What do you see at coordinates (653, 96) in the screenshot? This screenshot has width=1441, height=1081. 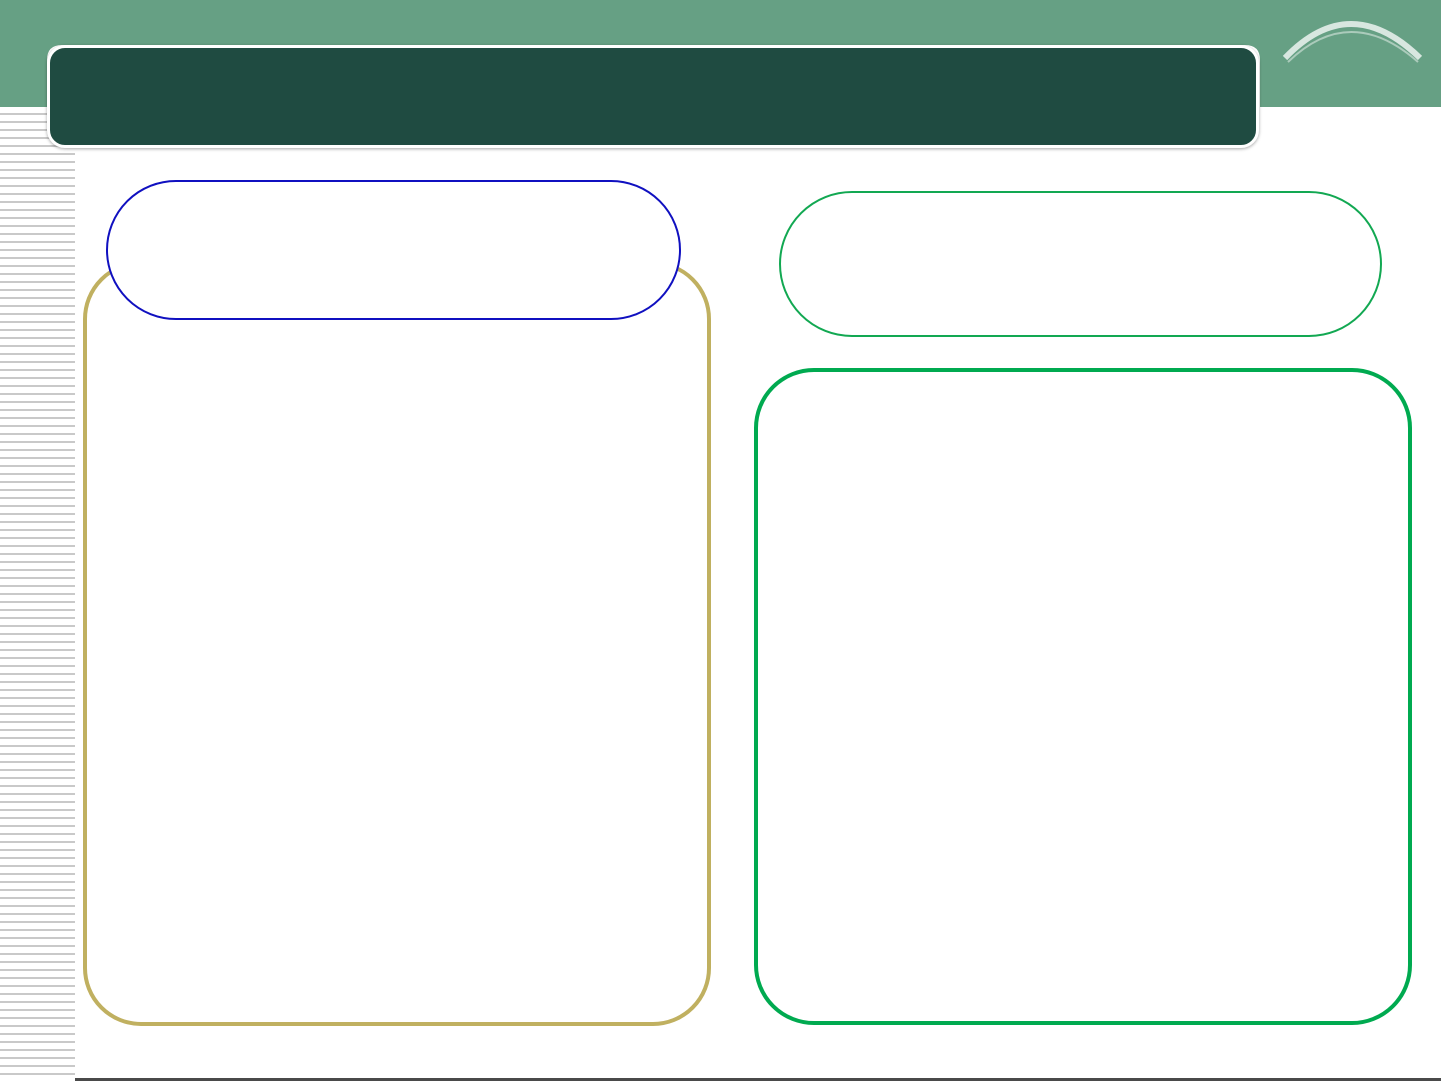 I see `title-bar` at bounding box center [653, 96].